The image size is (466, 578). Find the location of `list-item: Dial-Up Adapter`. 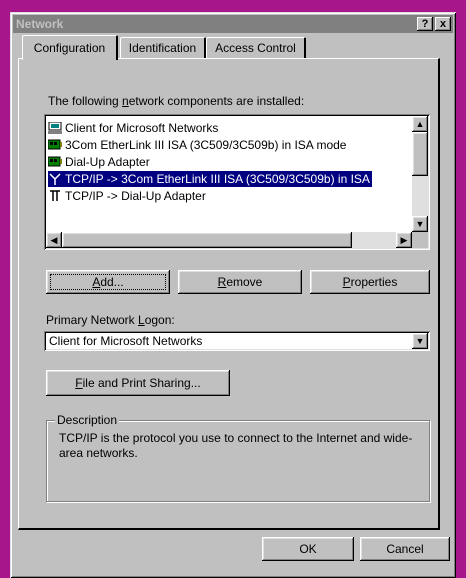

list-item: Dial-Up Adapter is located at coordinates (100, 162).